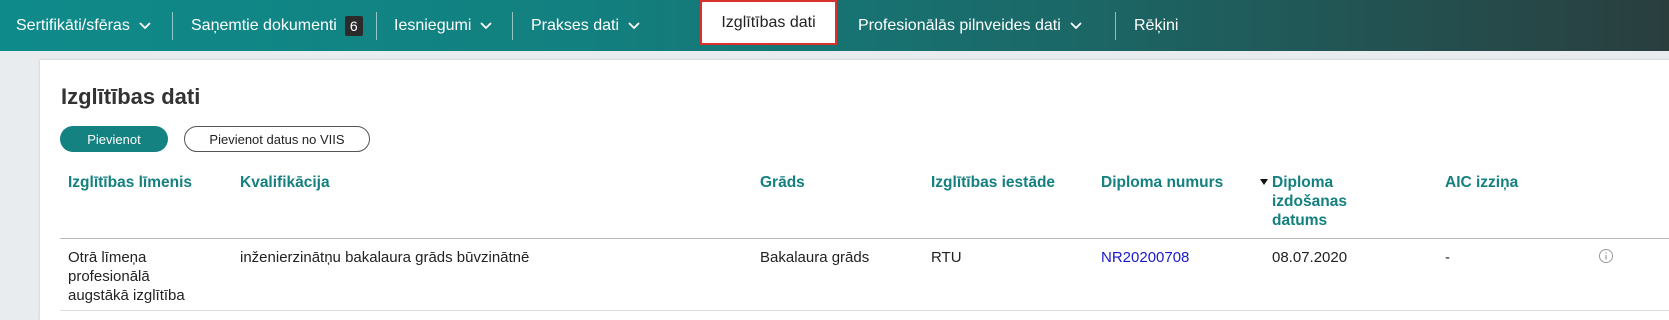 The width and height of the screenshot is (1669, 320). What do you see at coordinates (1011, 182) in the screenshot?
I see `column-header-institution: Izglītības iestāde` at bounding box center [1011, 182].